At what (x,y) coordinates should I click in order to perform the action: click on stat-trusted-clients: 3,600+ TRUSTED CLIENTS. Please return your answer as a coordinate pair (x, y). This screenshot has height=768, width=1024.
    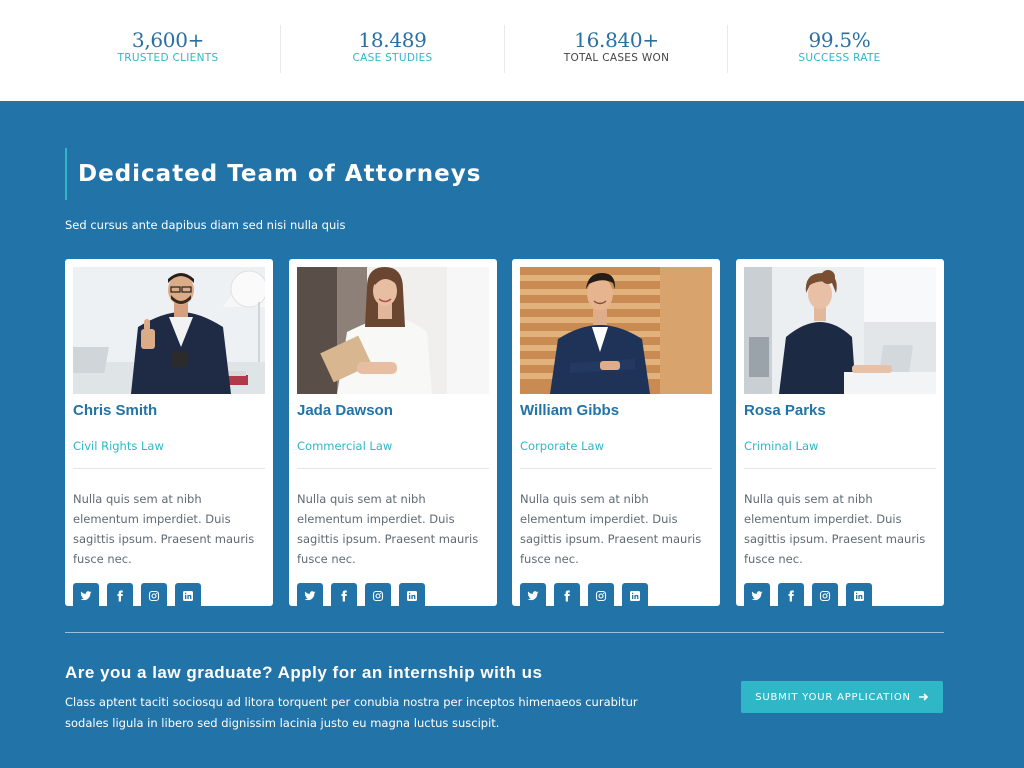
    Looking at the image, I should click on (168, 49).